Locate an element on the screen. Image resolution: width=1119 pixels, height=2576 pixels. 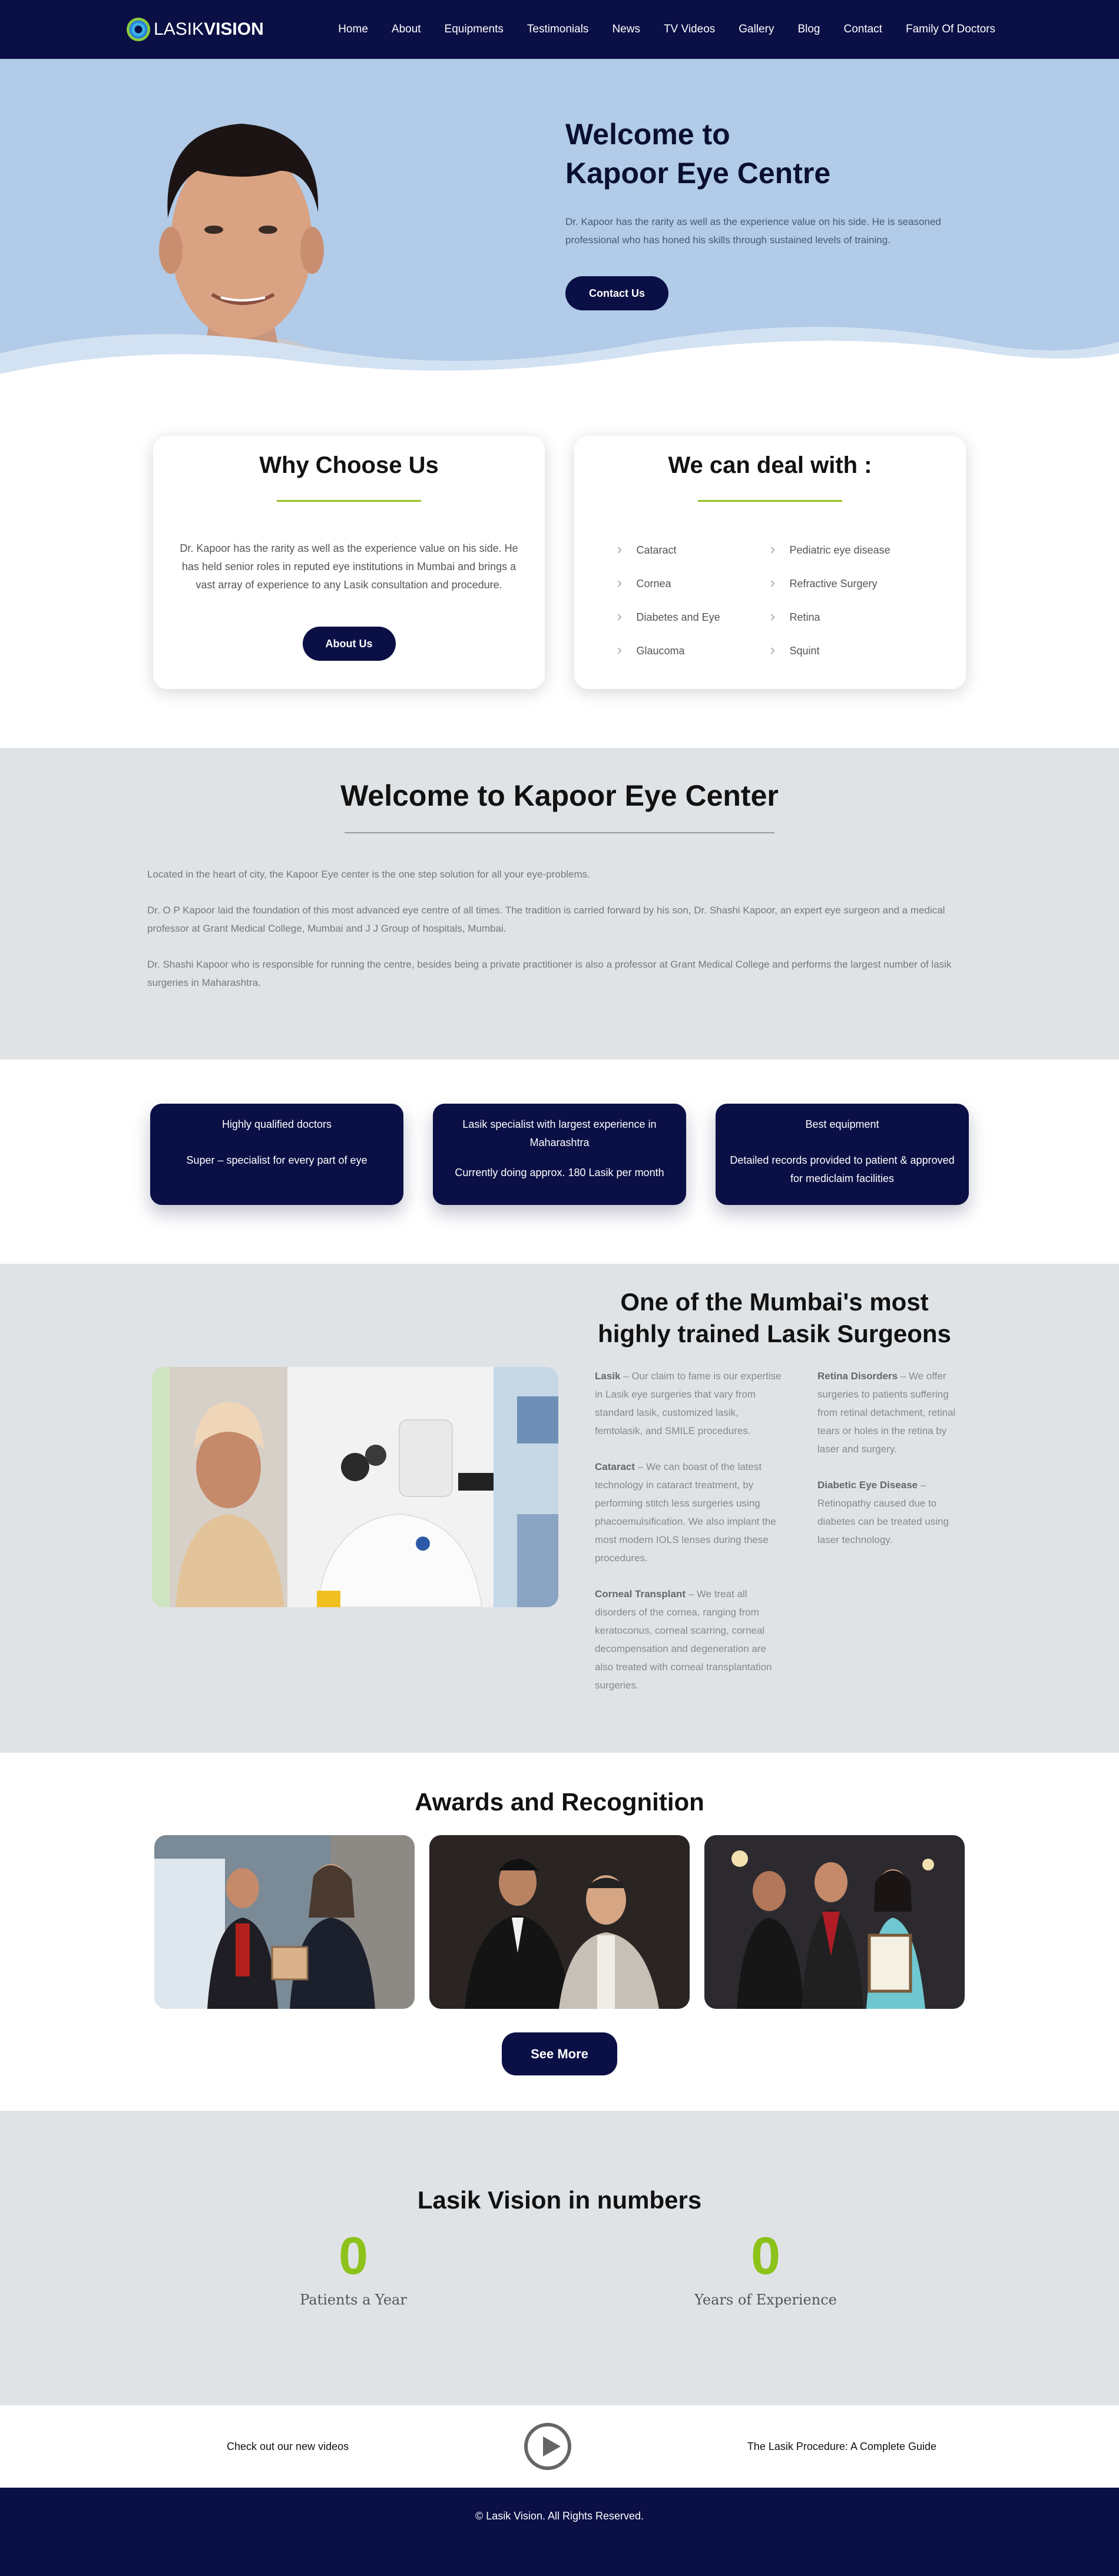
condition-item: Squint is located at coordinates (846, 650).